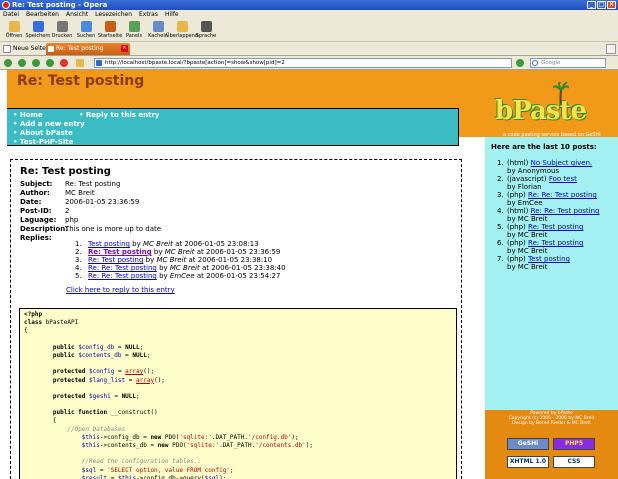 The height and width of the screenshot is (479, 618). I want to click on reply-number: 5., so click(78, 276).